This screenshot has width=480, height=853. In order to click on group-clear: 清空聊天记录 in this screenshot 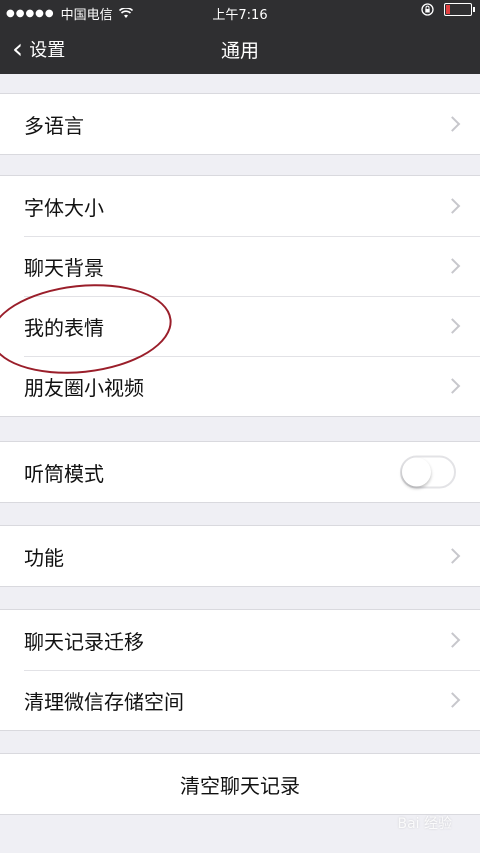, I will do `click(240, 784)`.